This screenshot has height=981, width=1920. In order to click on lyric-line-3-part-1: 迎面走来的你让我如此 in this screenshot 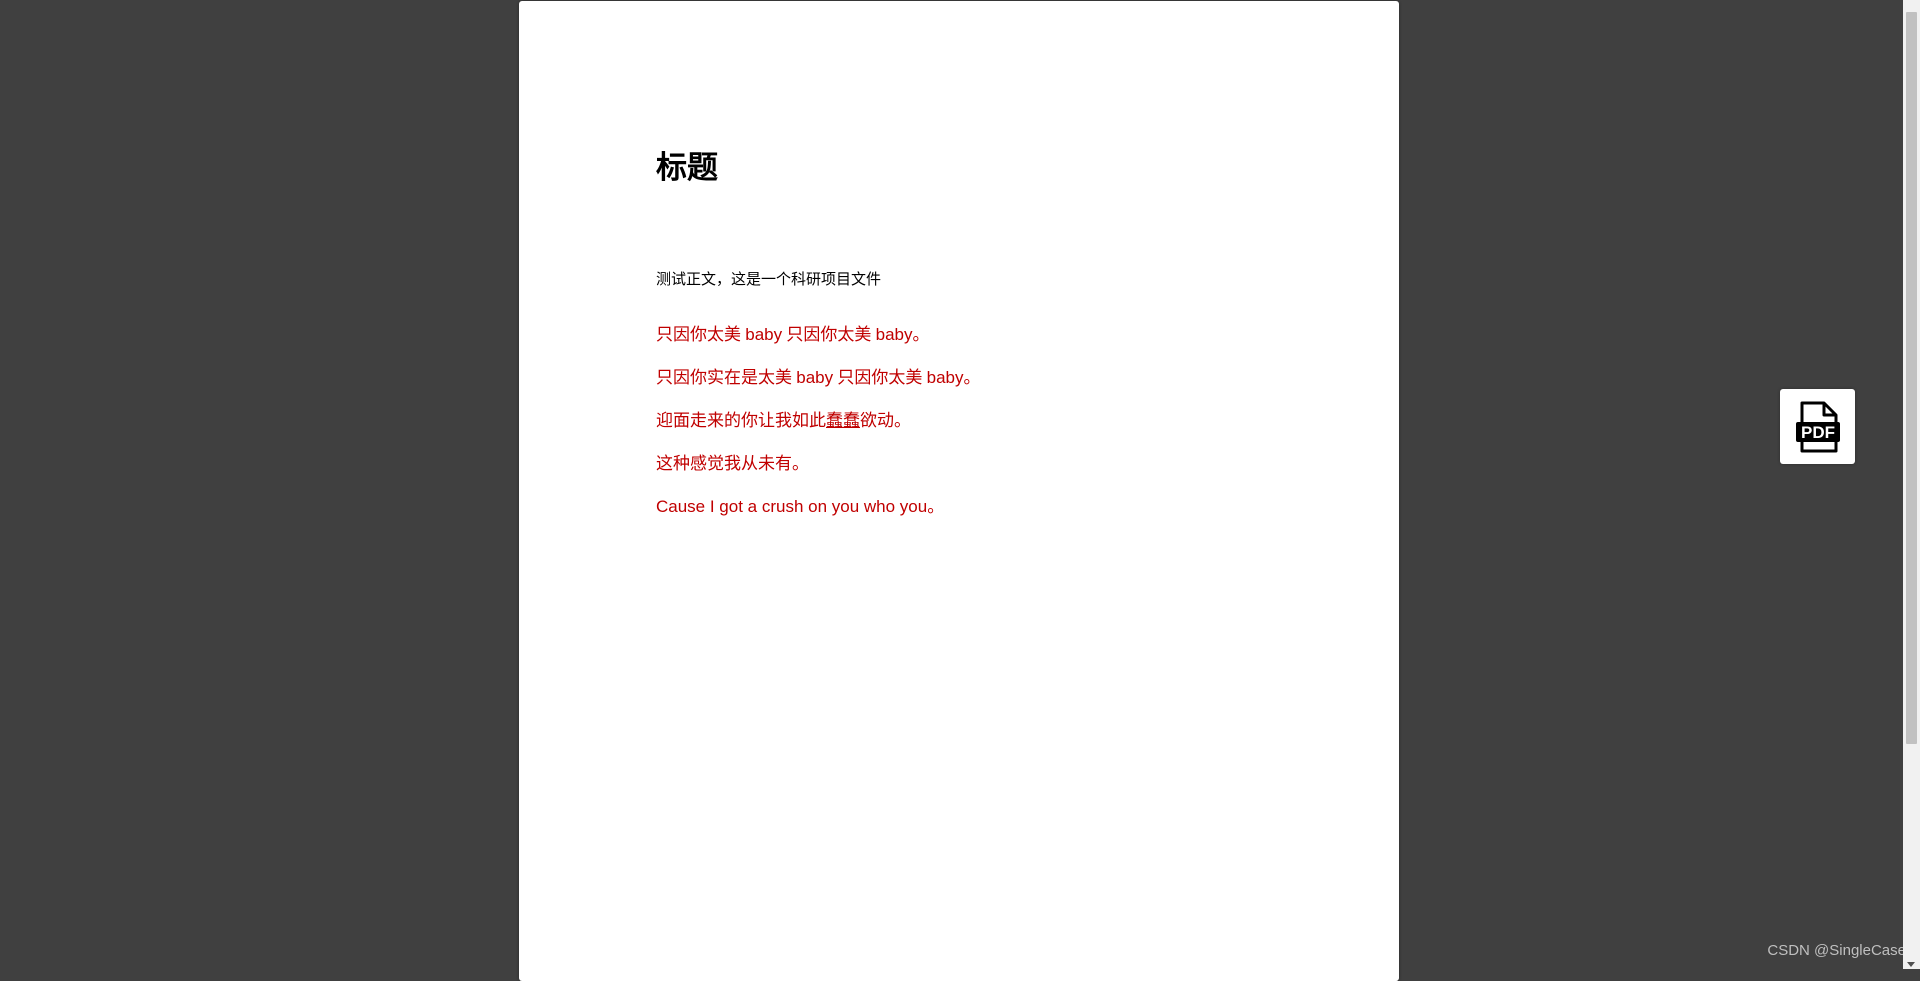, I will do `click(741, 420)`.